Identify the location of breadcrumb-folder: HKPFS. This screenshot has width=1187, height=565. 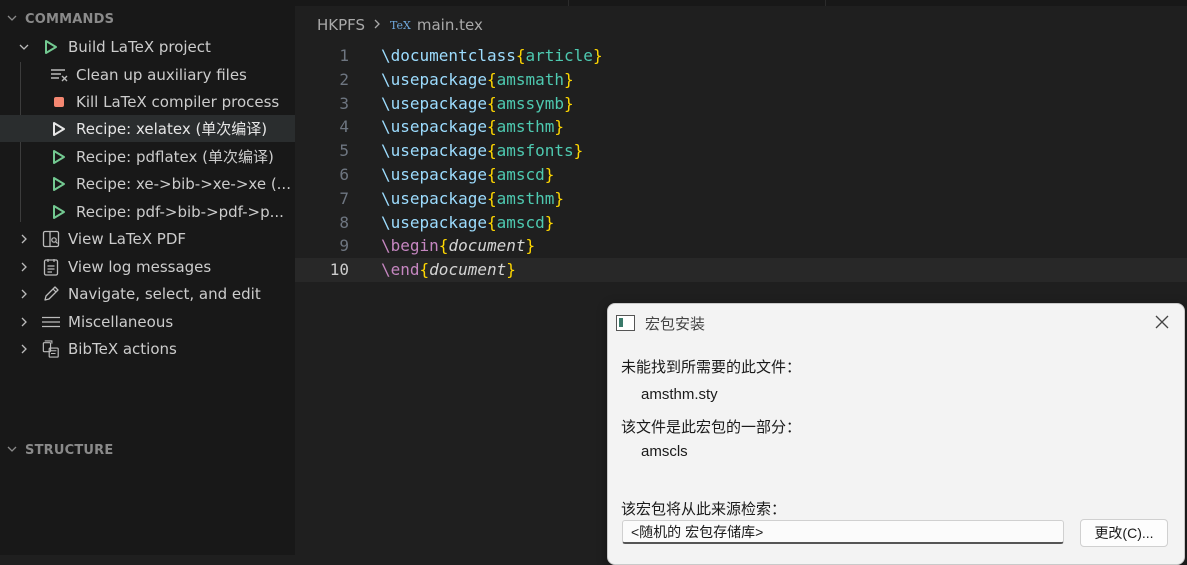
(341, 25).